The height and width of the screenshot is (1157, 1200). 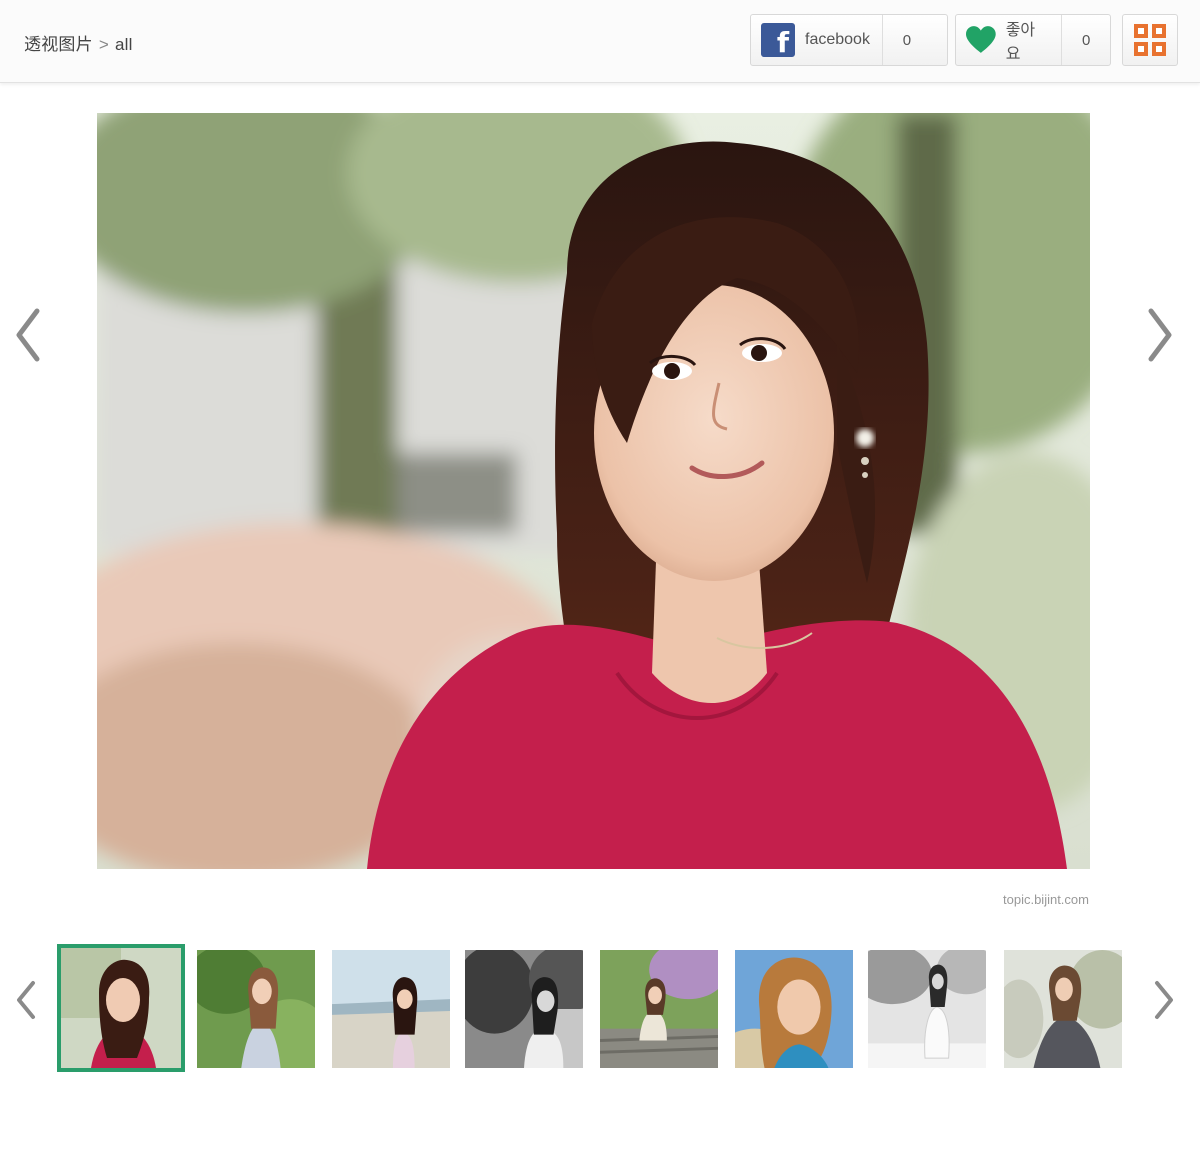 I want to click on grid-view-button, so click(x=1150, y=40).